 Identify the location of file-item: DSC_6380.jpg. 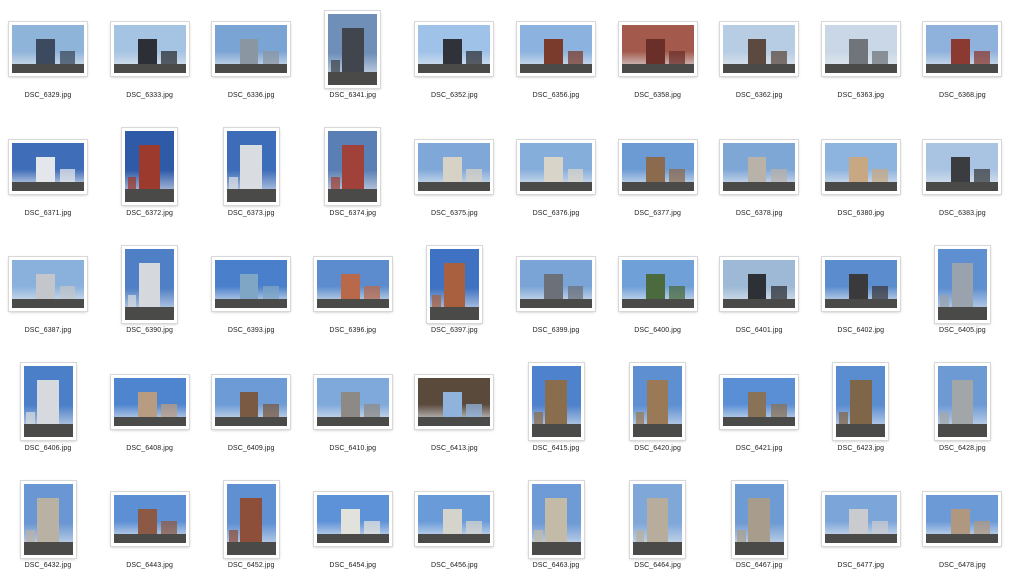
(861, 178).